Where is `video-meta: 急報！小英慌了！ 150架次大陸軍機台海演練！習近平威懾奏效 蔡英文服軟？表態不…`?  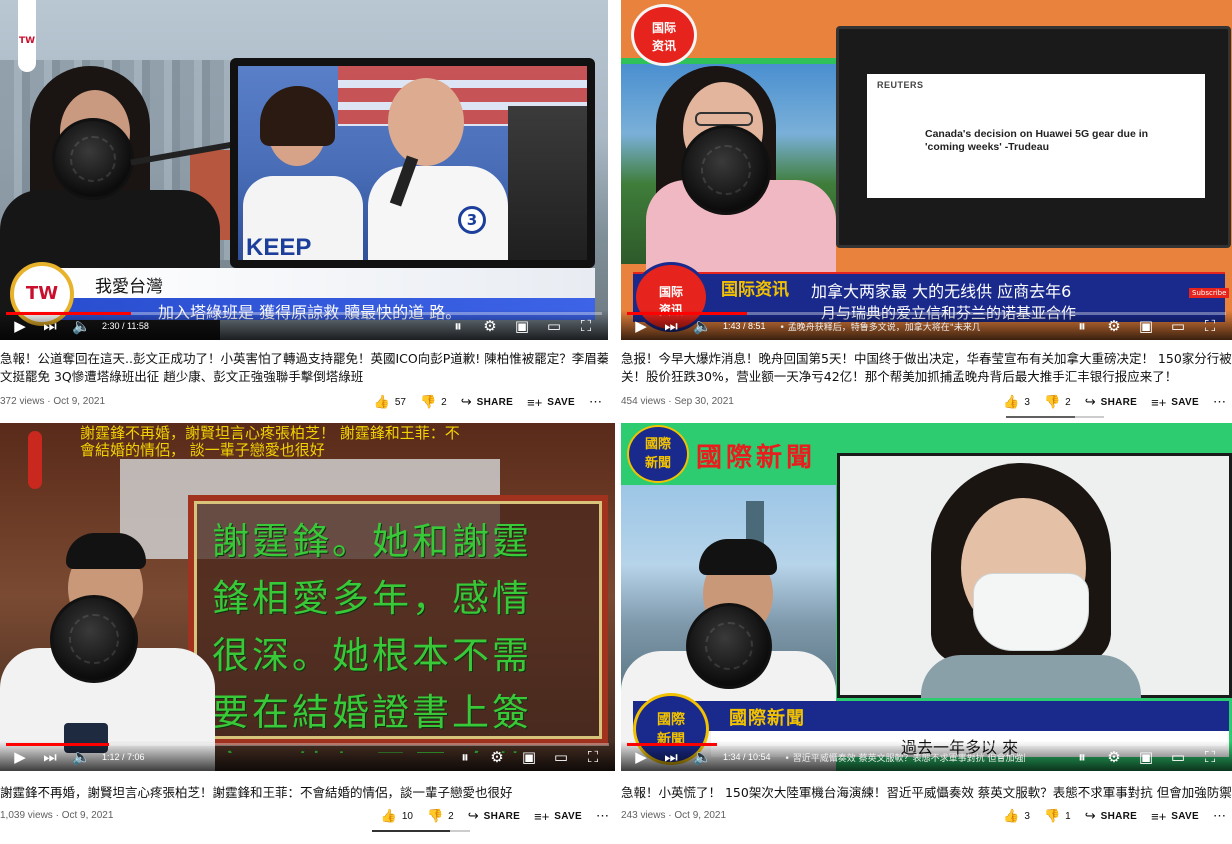
video-meta: 急報！小英慌了！ 150架次大陸軍機台海演練！習近平威懾奏效 蔡英文服軟？表態不… is located at coordinates (926, 807).